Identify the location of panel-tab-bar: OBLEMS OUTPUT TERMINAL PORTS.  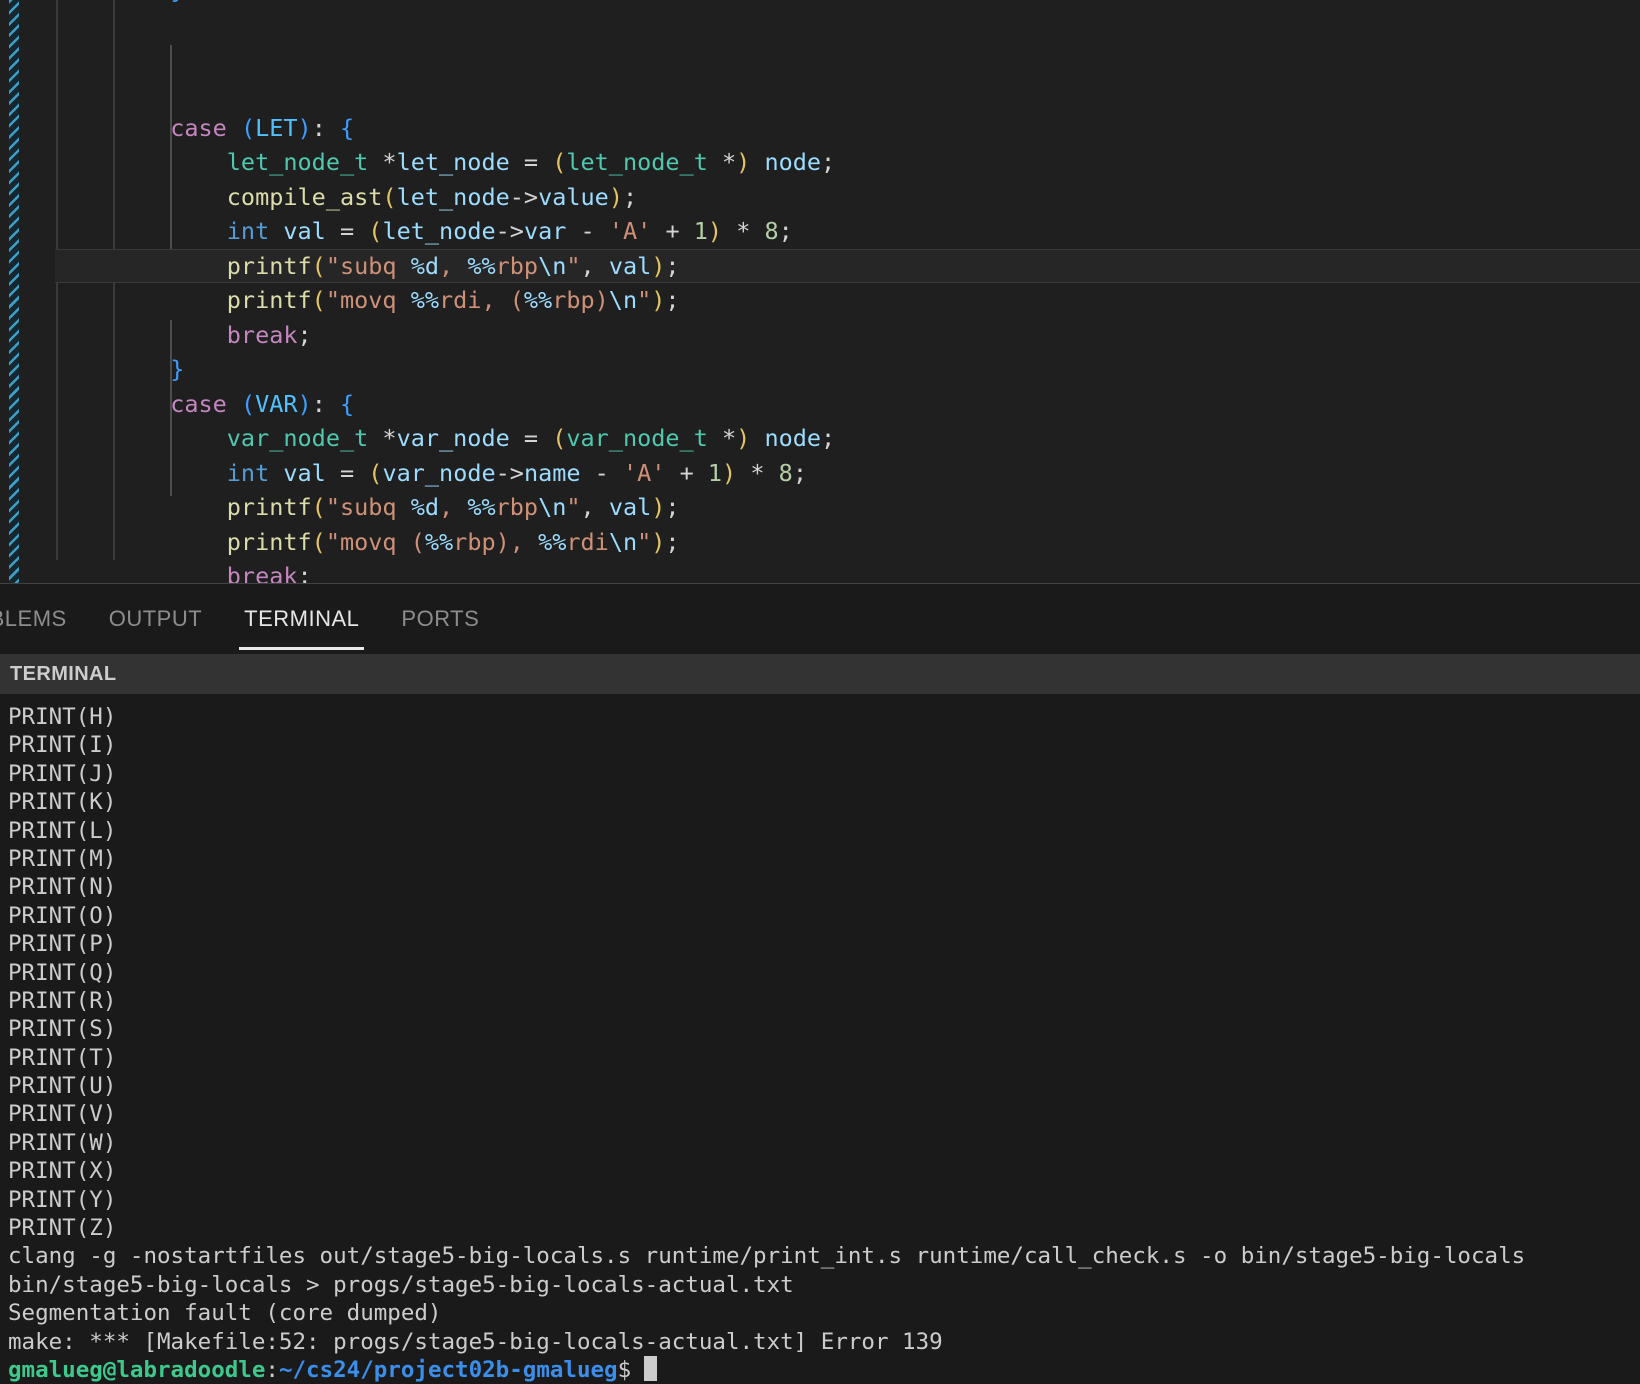
(820, 619).